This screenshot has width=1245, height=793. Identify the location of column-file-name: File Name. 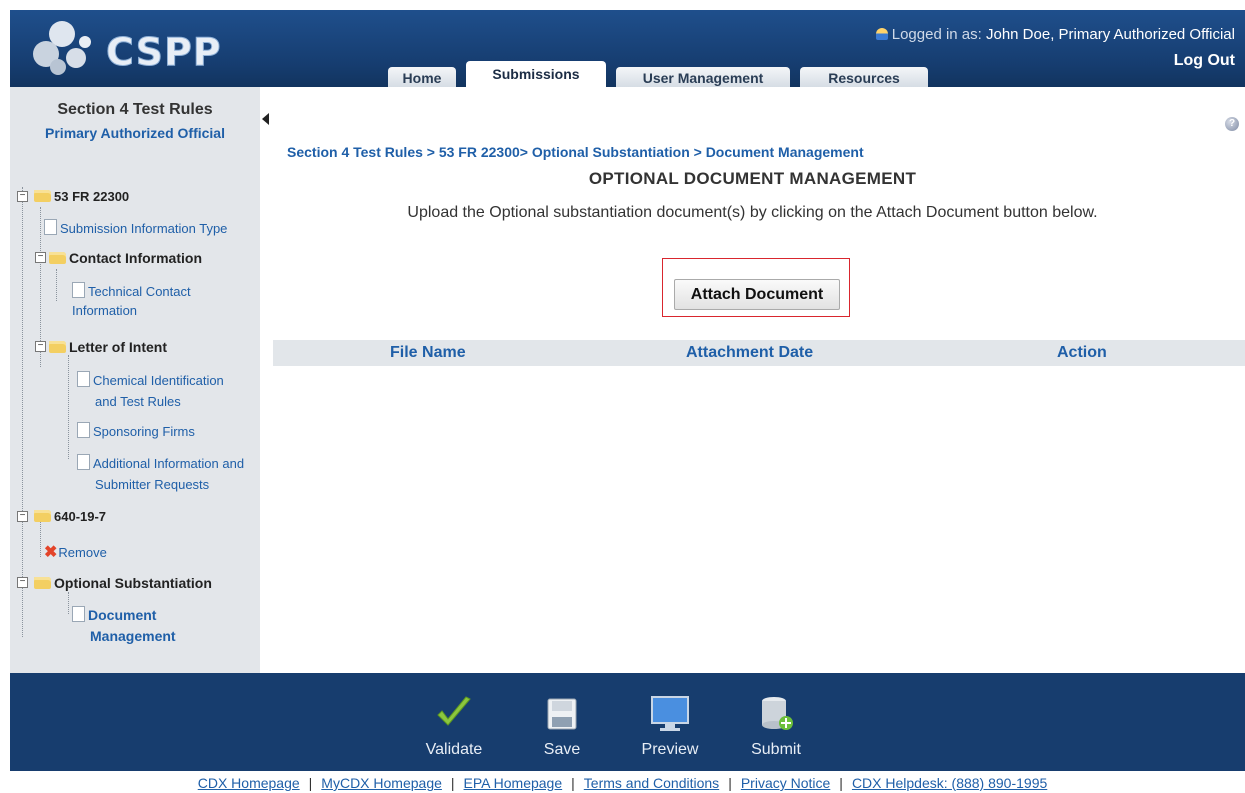
(428, 353).